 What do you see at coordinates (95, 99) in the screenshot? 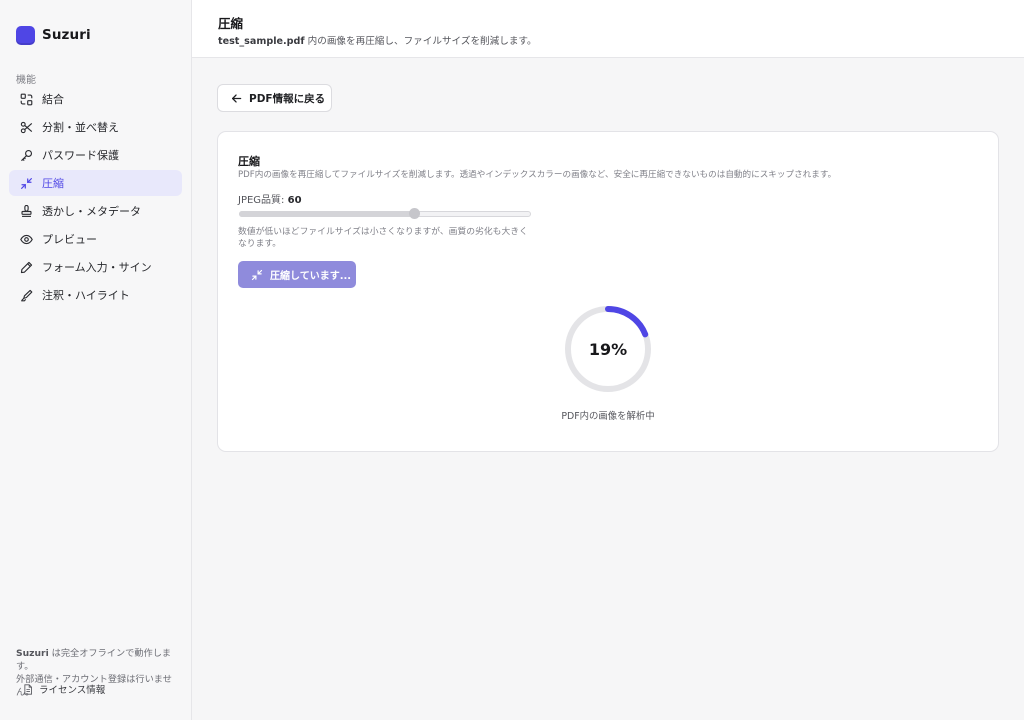
I see `sidebar-item-merge: 結合` at bounding box center [95, 99].